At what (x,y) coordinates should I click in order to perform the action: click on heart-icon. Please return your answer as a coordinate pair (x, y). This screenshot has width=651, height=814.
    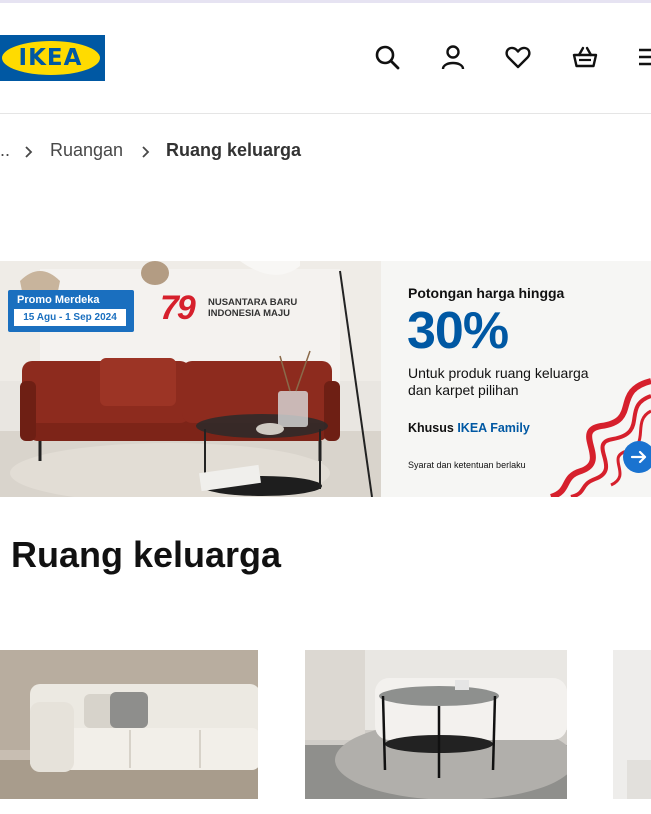
    Looking at the image, I should click on (518, 57).